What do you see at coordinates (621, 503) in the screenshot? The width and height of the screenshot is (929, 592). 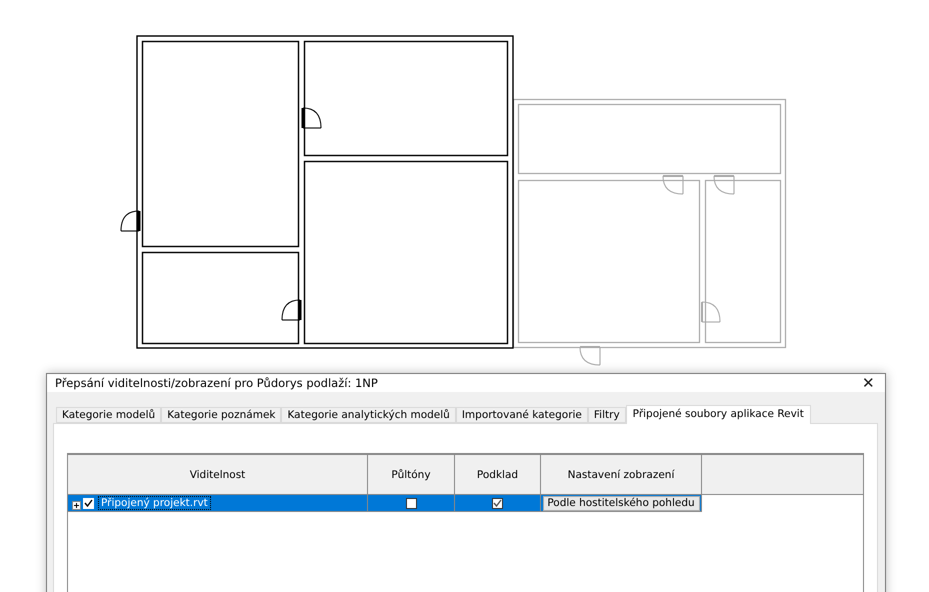 I see `display-settings-button: Podle hostitelského pohledu` at bounding box center [621, 503].